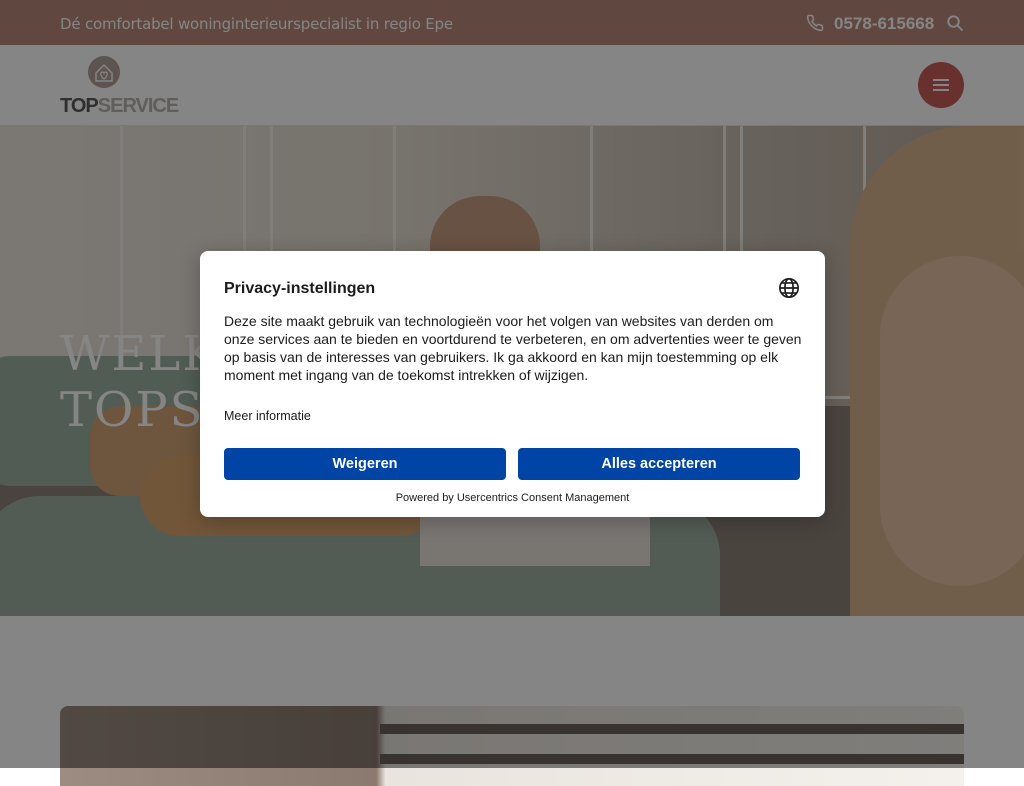 The height and width of the screenshot is (786, 1024). Describe the element at coordinates (789, 288) in the screenshot. I see `globe-icon` at that location.